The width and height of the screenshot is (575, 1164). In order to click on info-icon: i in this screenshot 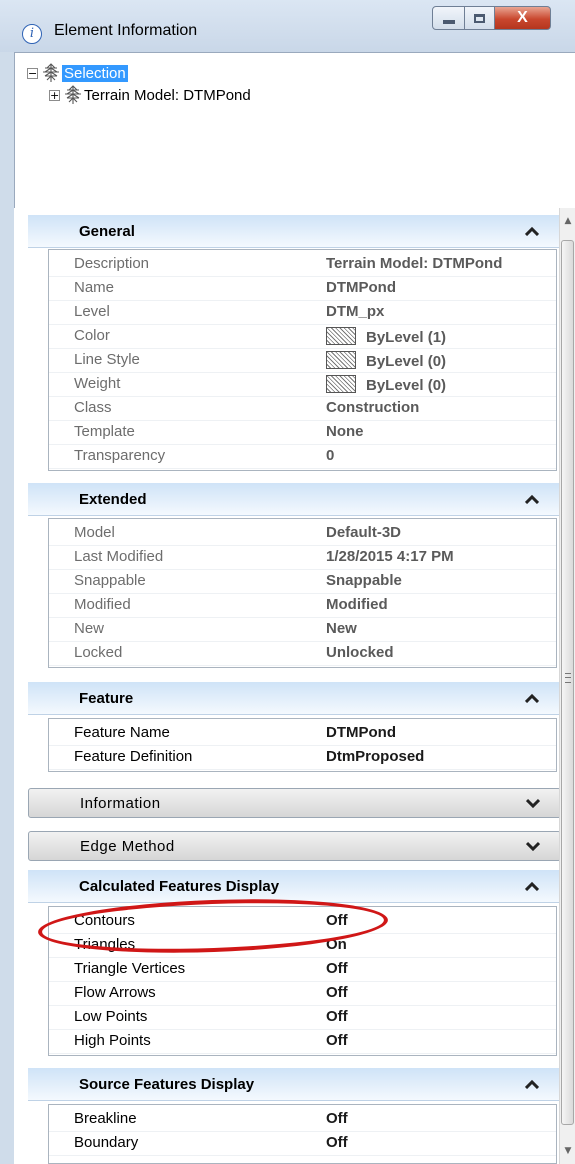, I will do `click(32, 34)`.